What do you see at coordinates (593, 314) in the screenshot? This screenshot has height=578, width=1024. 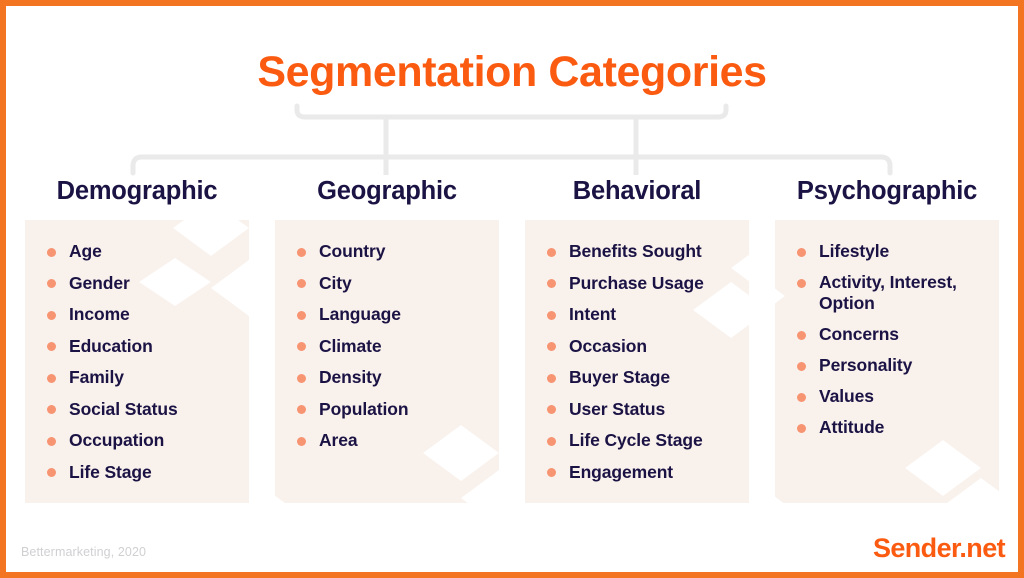 I see `list-item-label: Intent` at bounding box center [593, 314].